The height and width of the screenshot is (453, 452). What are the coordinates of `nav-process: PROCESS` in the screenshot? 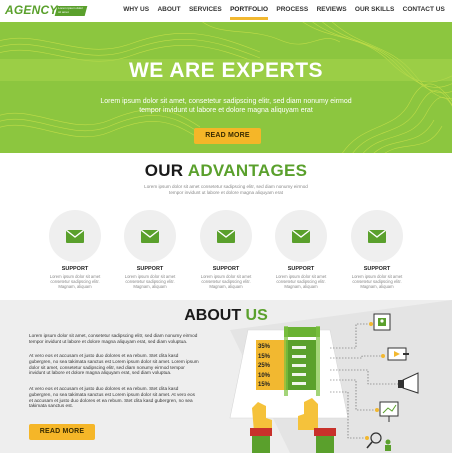 It's located at (292, 12).